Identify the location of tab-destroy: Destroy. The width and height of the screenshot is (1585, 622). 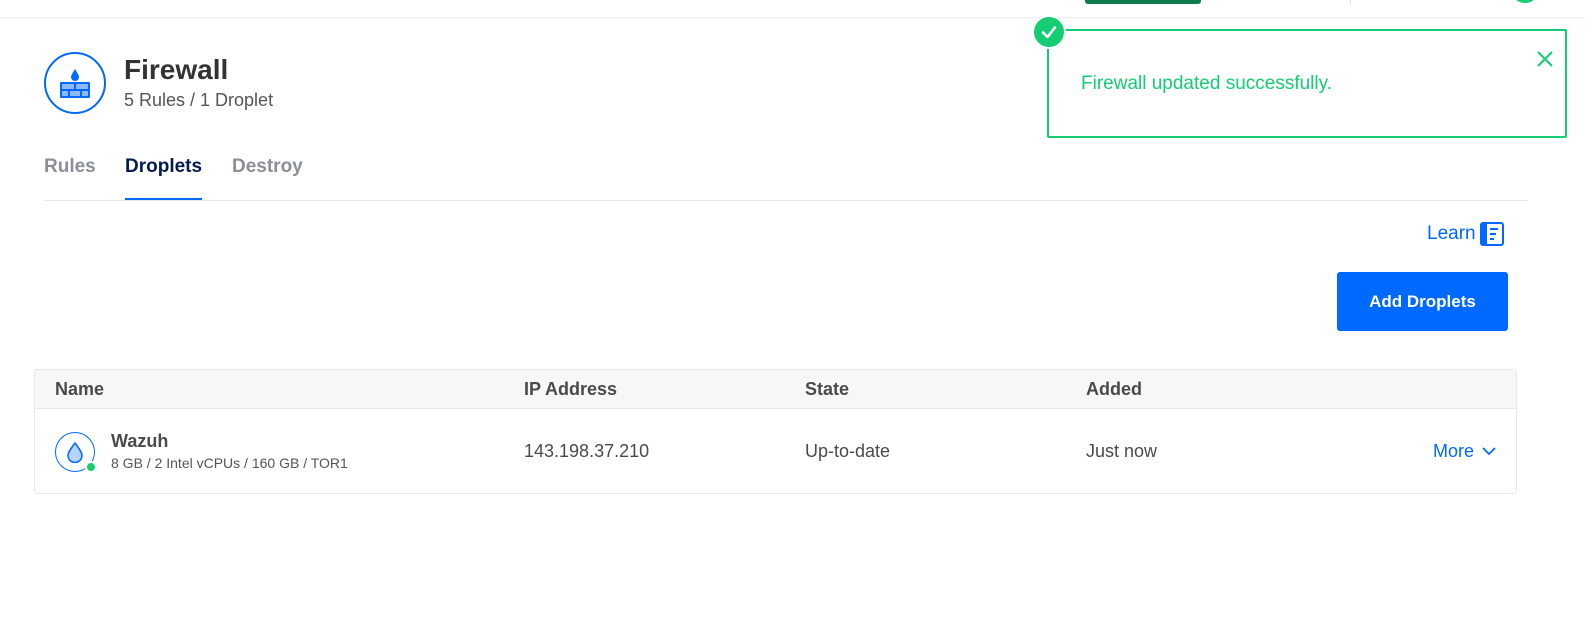
(267, 178).